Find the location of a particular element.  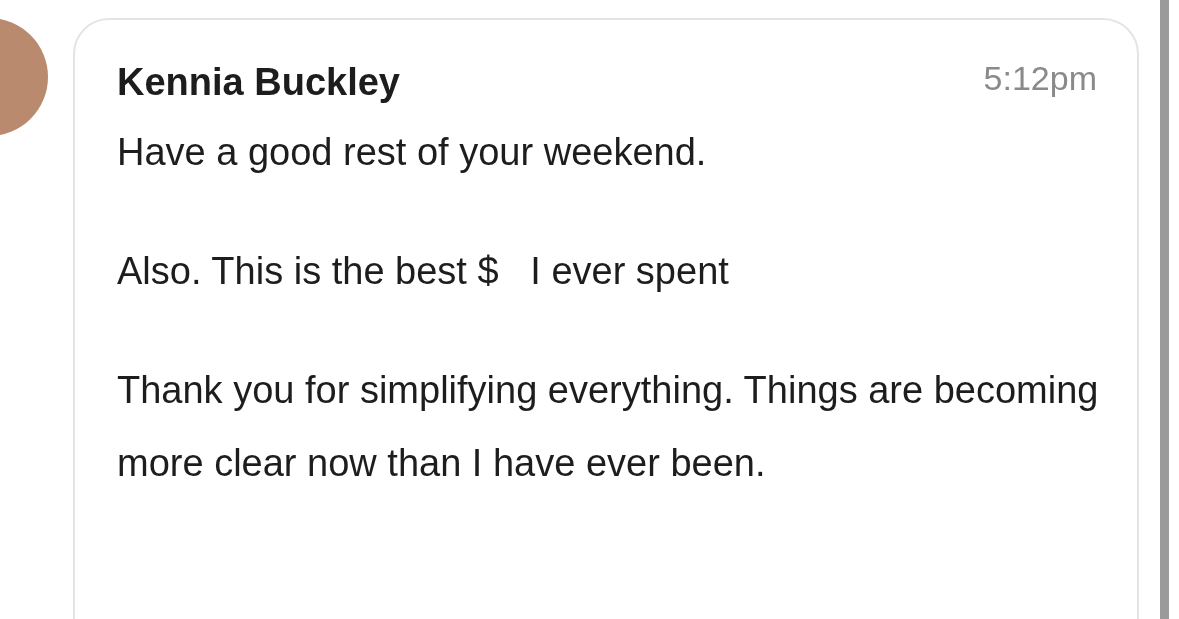

sender-name: Kennia Buckley is located at coordinates (258, 82).